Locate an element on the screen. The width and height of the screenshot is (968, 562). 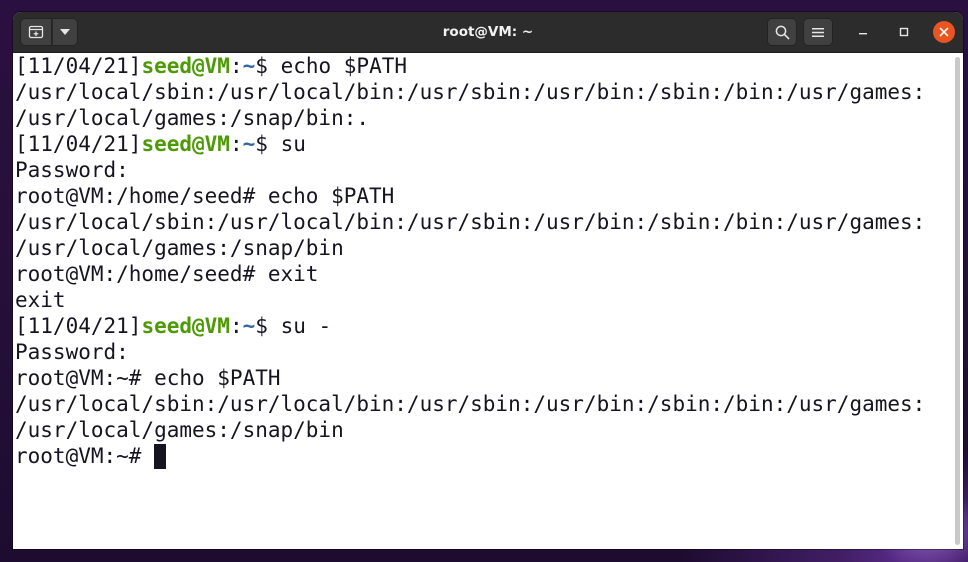
minimize-icon is located at coordinates (863, 34).